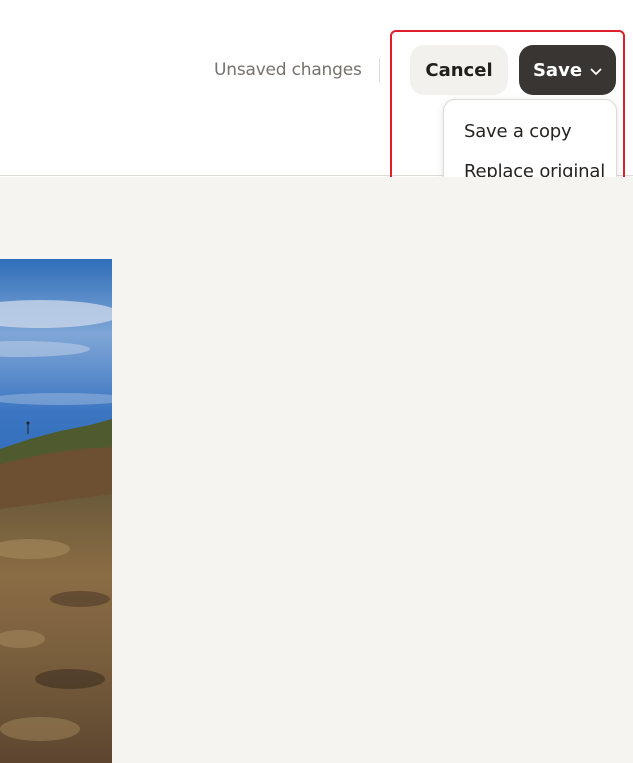  I want to click on landscape-photo, so click(56, 511).